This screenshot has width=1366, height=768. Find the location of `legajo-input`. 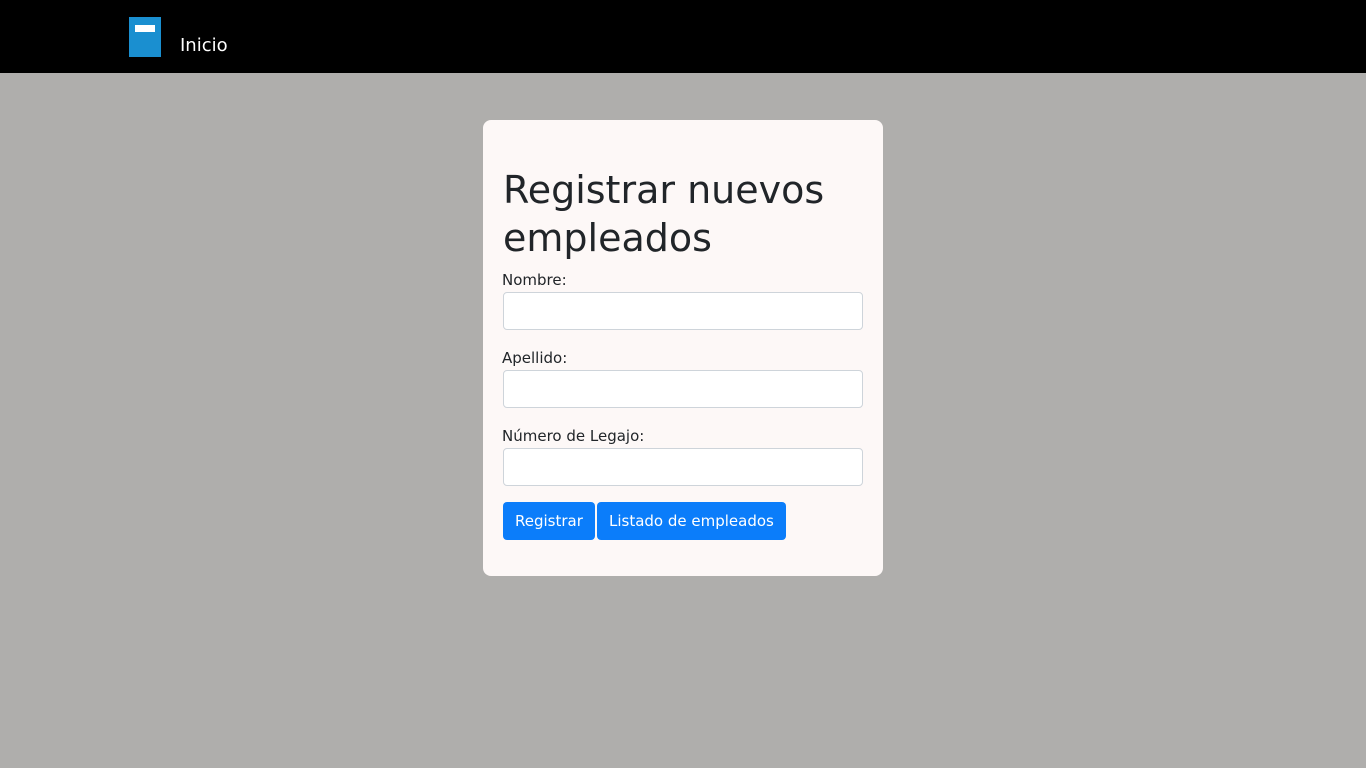

legajo-input is located at coordinates (683, 467).